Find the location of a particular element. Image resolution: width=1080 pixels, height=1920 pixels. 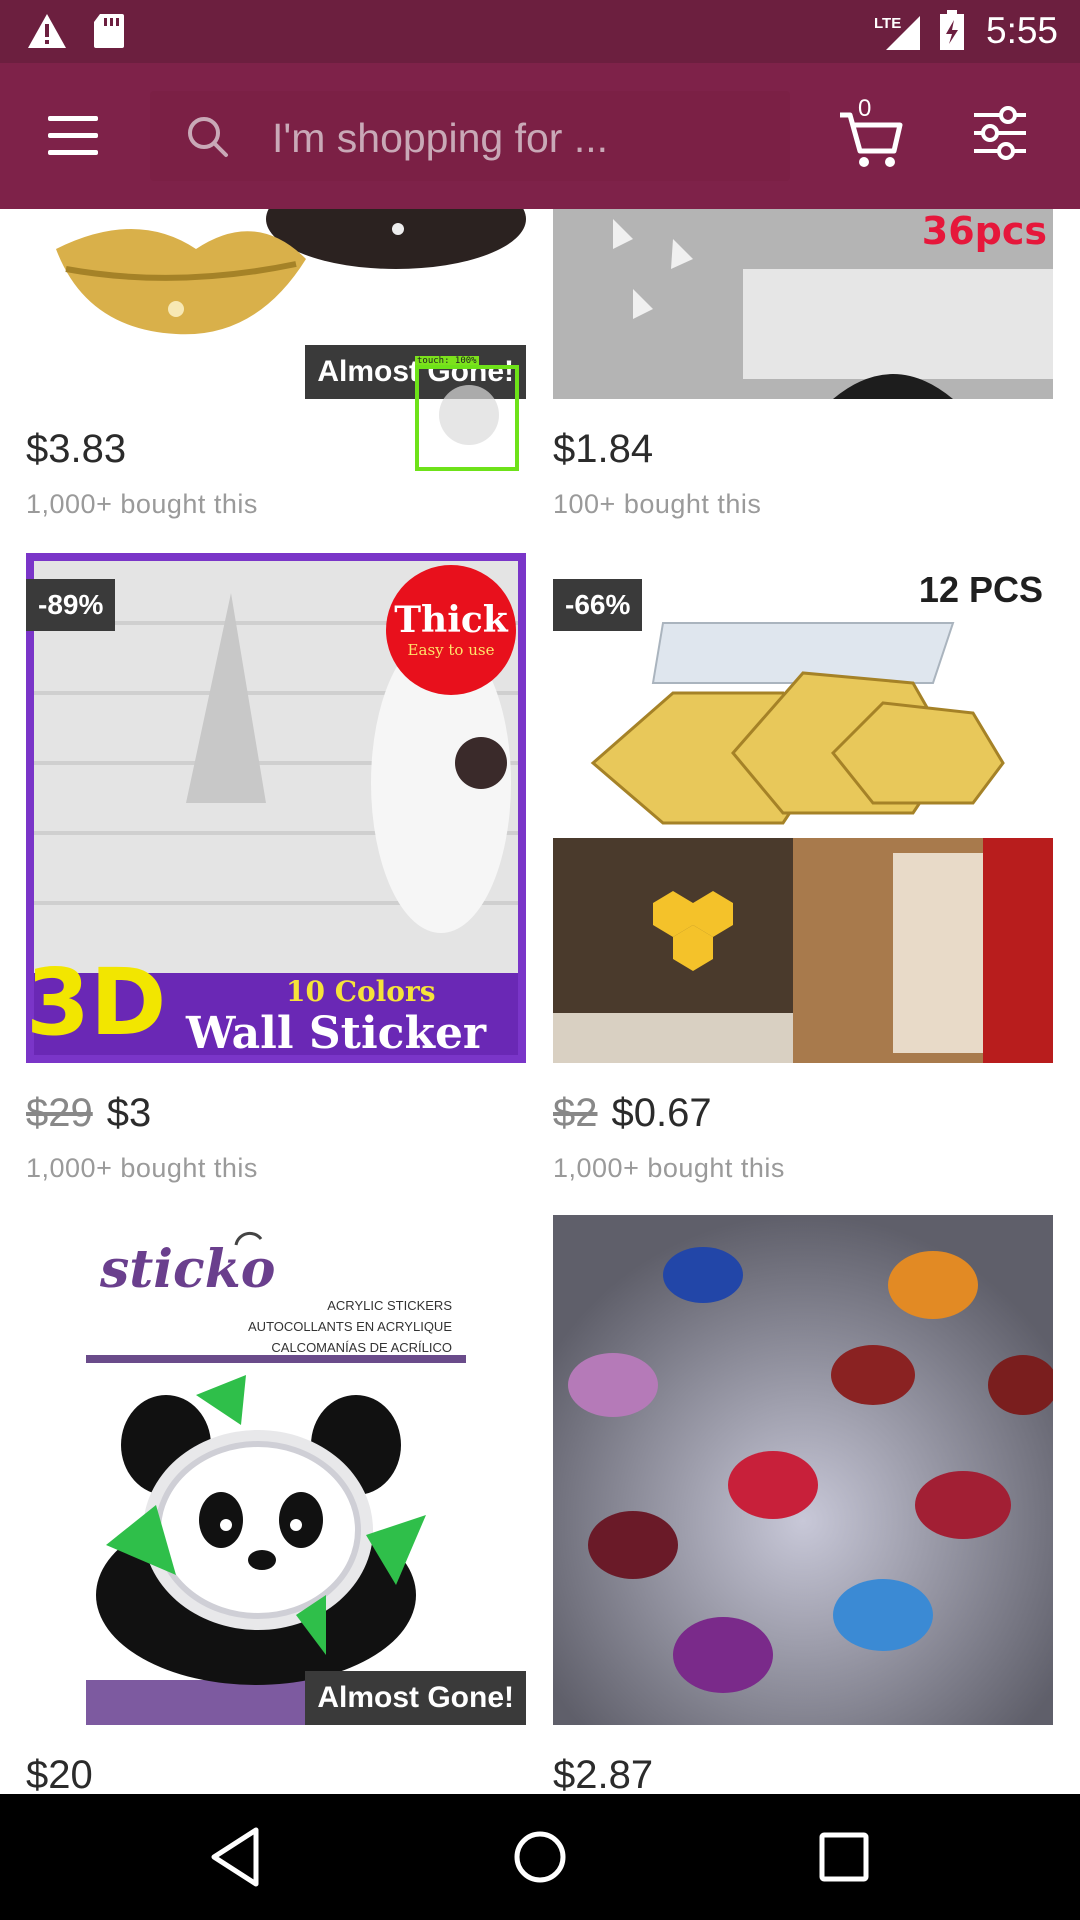

filter-button is located at coordinates (1005, 135).